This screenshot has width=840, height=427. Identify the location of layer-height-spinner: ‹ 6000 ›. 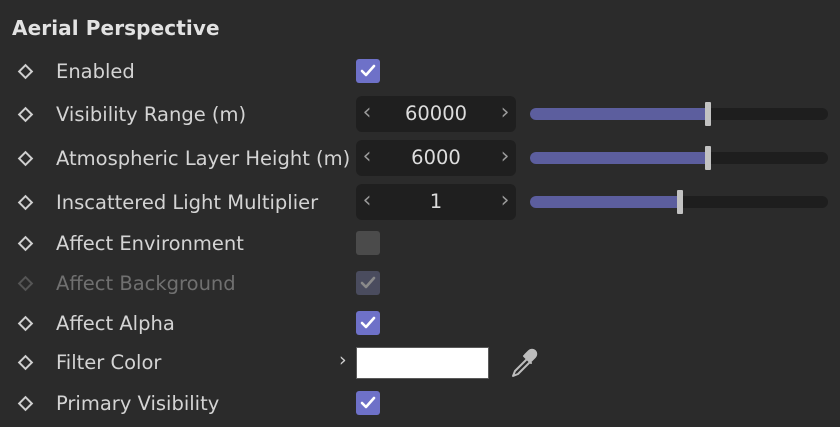
(436, 158).